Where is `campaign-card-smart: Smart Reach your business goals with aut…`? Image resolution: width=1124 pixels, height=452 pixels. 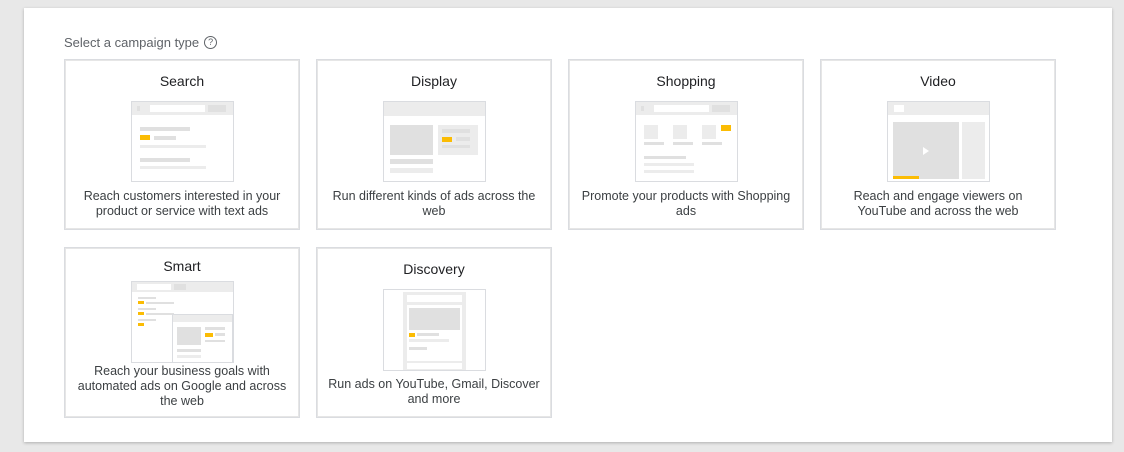 campaign-card-smart: Smart Reach your business goals with aut… is located at coordinates (182, 332).